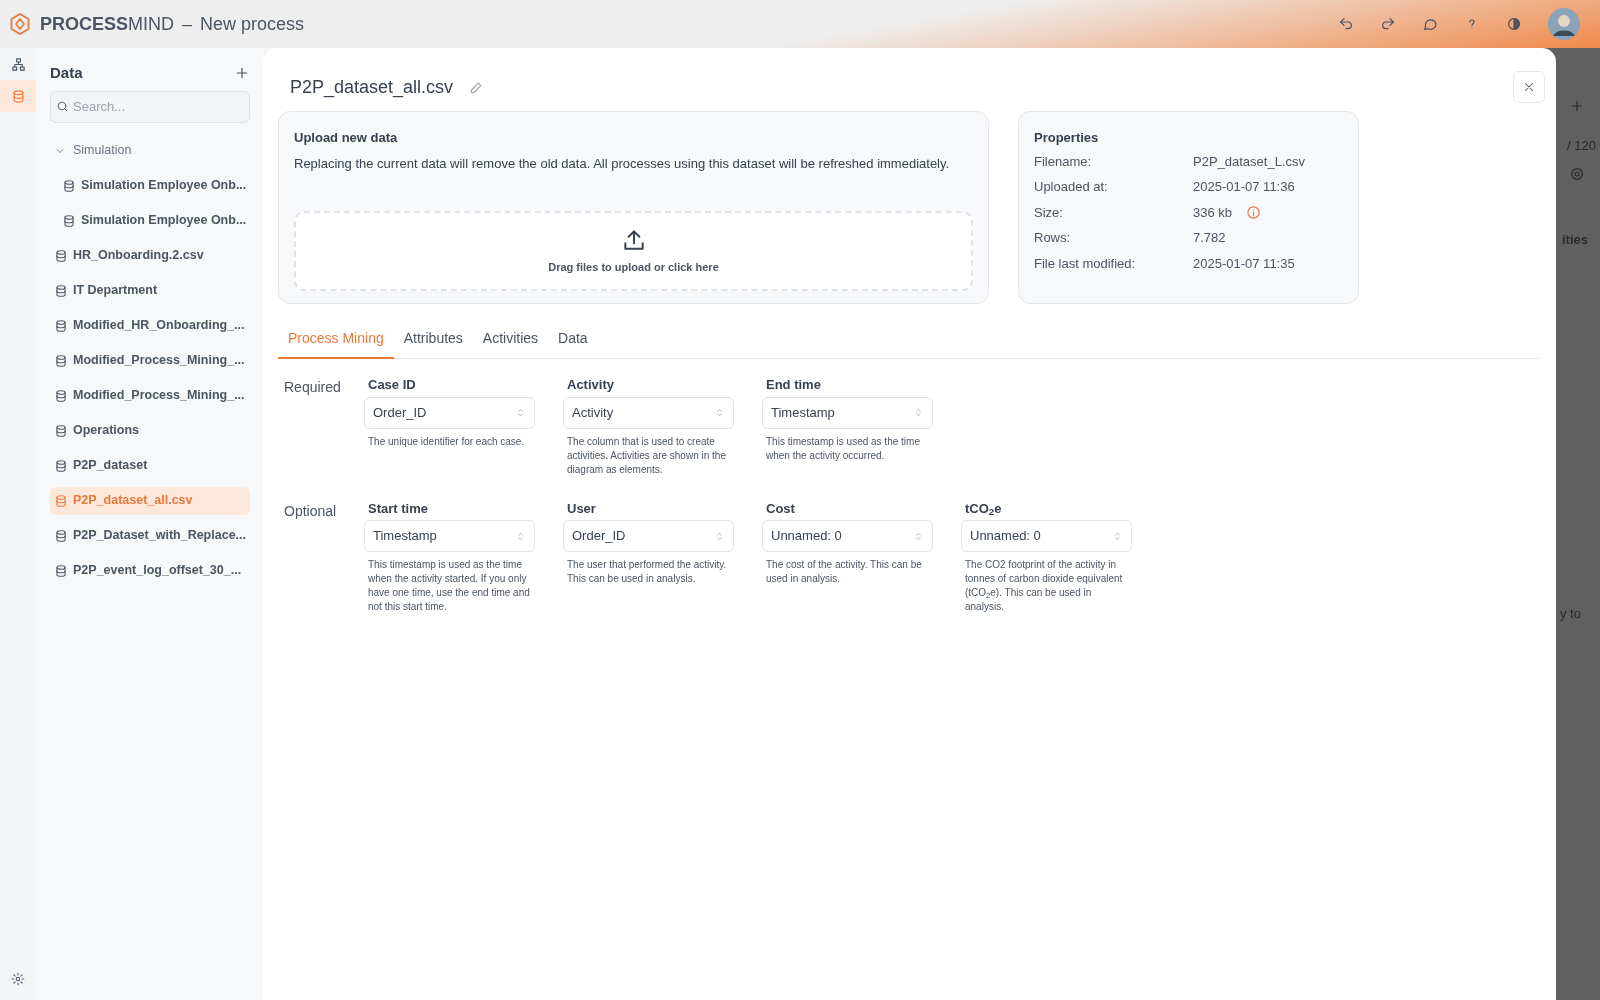 Image resolution: width=1600 pixels, height=1000 pixels. What do you see at coordinates (1244, 187) in the screenshot?
I see `property-value: 2025-01-07 11:36` at bounding box center [1244, 187].